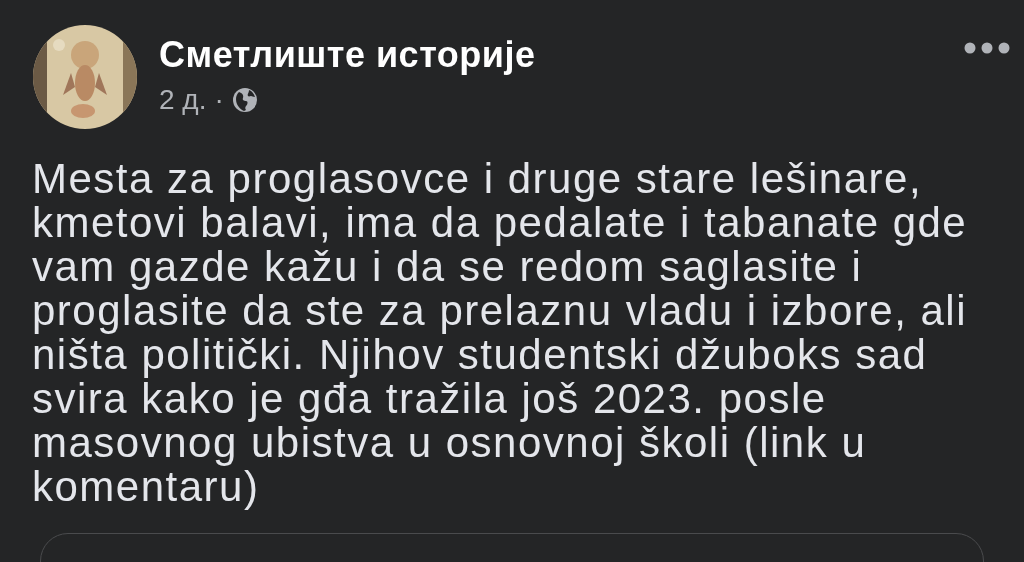 The width and height of the screenshot is (1024, 562). I want to click on post-time: 2 д., so click(183, 100).